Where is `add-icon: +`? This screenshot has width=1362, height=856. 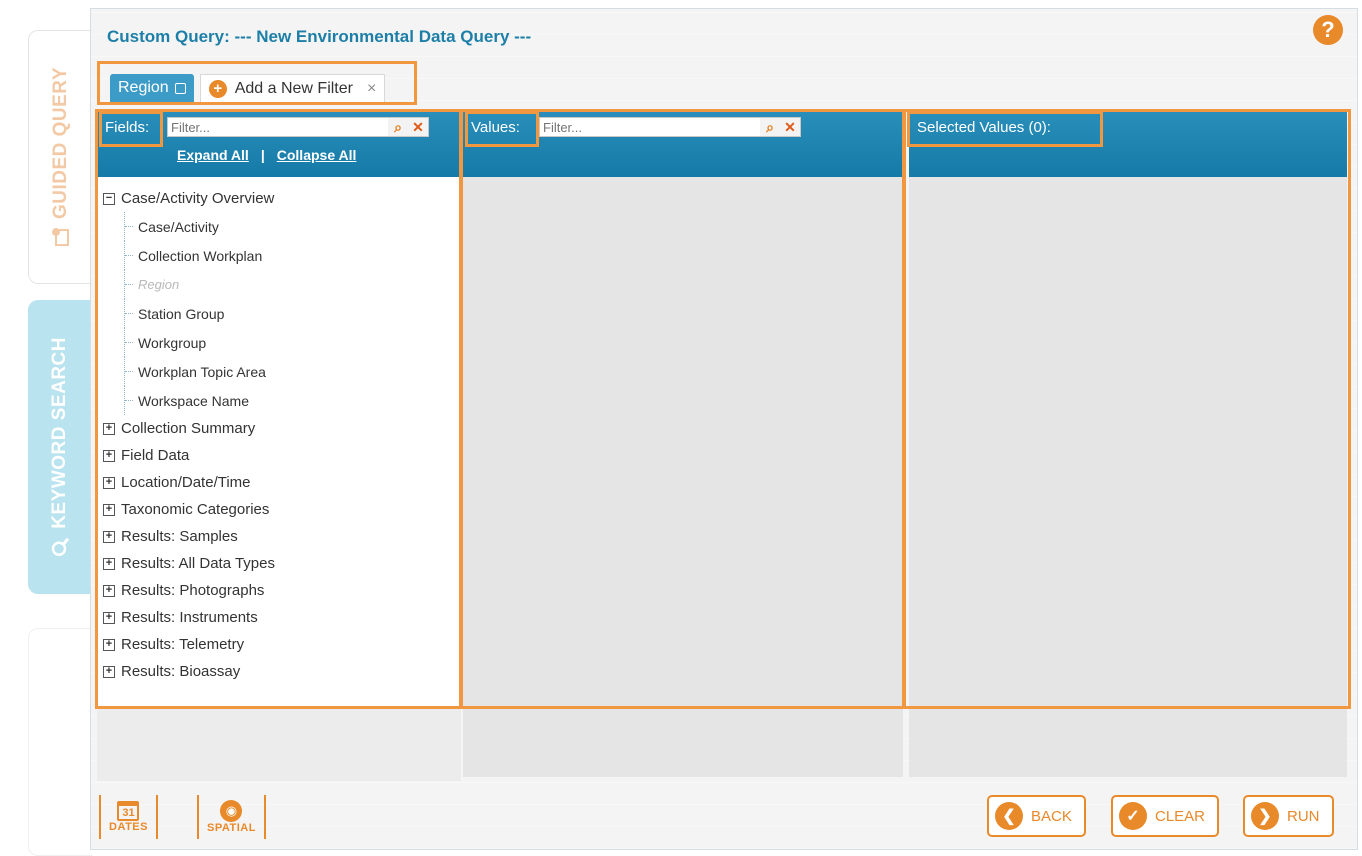
add-icon: + is located at coordinates (217, 88).